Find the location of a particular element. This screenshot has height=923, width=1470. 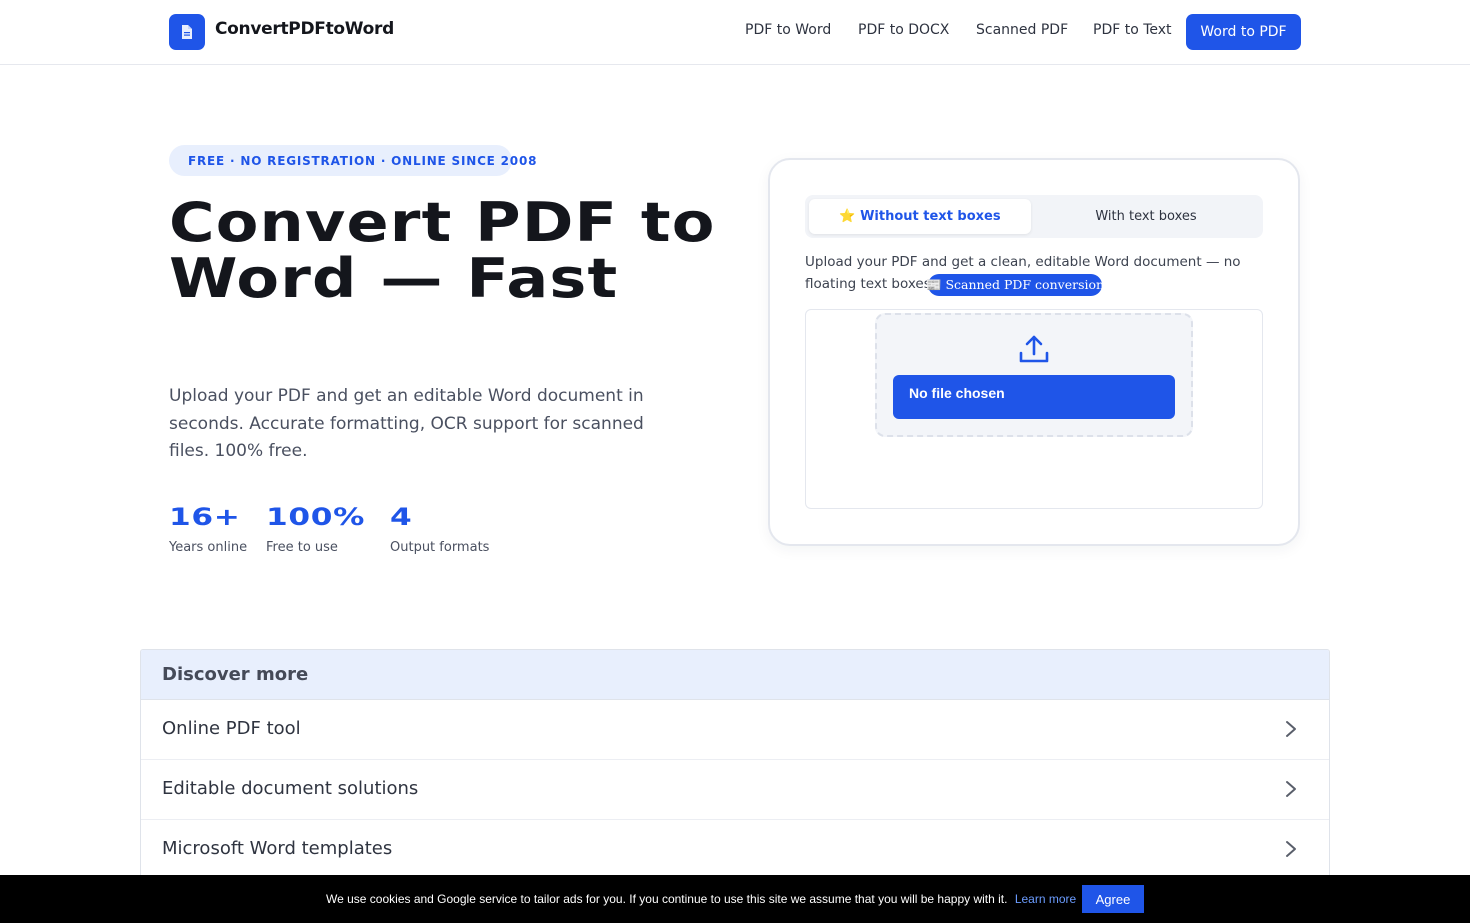

tab-with-text-boxes: With text boxes is located at coordinates (1146, 216).